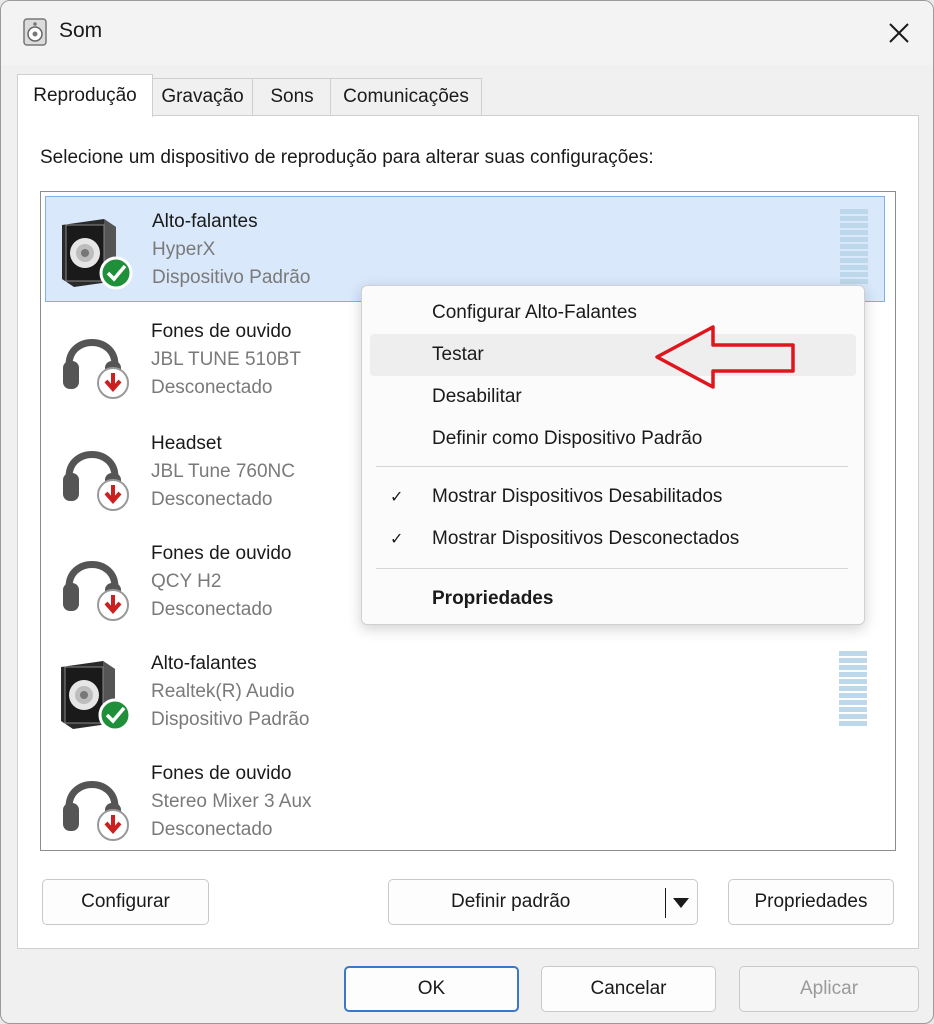 The image size is (934, 1024). What do you see at coordinates (725, 357) in the screenshot?
I see `red-arrow-annotation` at bounding box center [725, 357].